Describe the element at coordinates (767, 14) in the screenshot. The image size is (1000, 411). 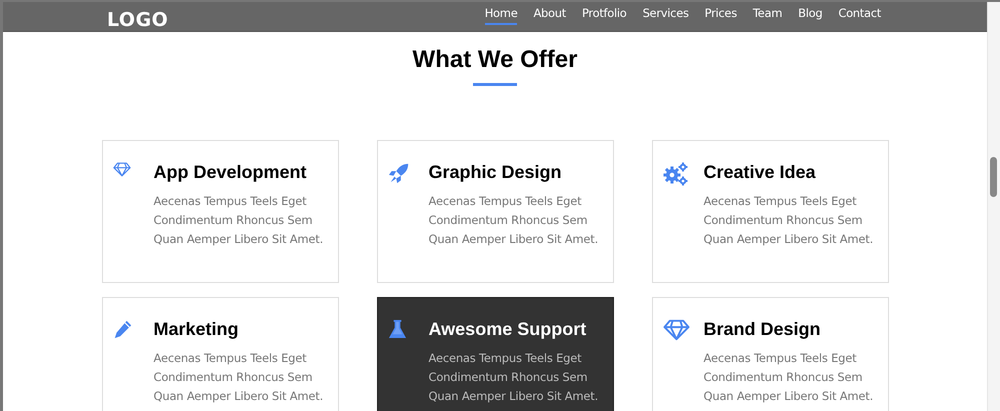
I see `nav-link: Team` at that location.